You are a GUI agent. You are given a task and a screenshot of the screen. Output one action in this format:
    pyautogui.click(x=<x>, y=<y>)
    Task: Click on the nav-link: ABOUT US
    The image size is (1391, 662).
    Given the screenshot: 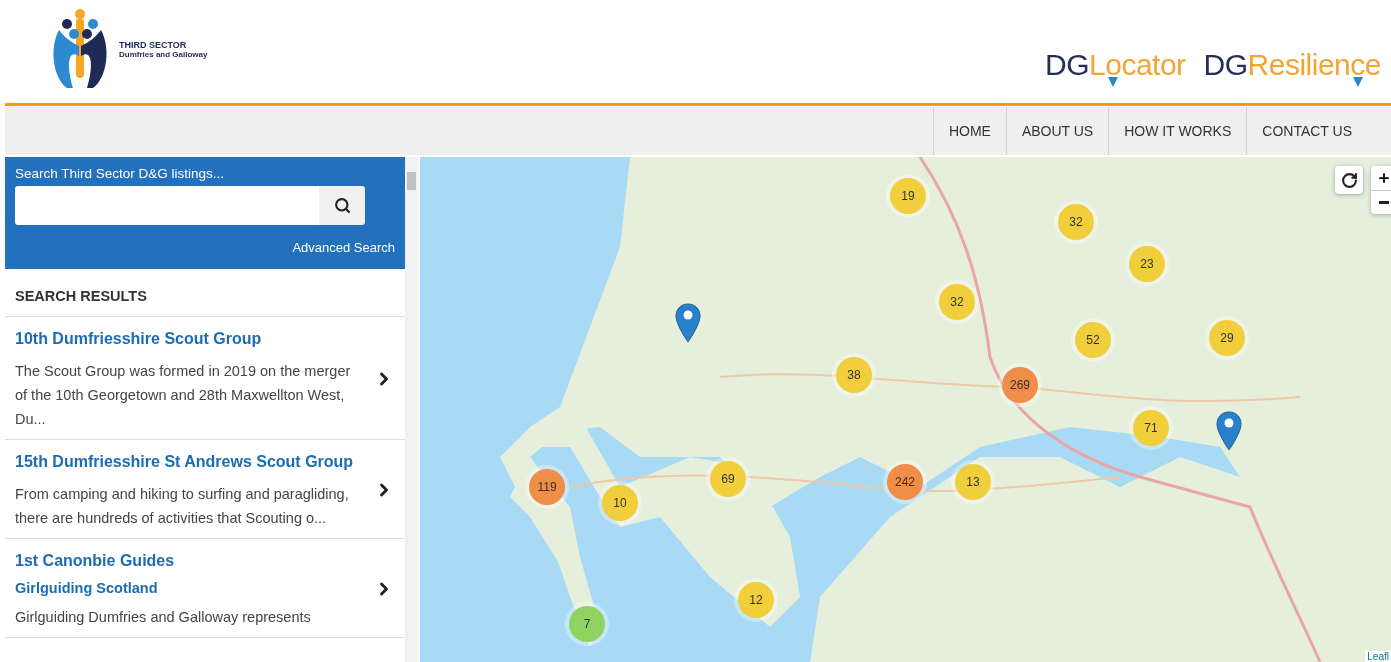 What is the action you would take?
    pyautogui.click(x=1057, y=131)
    